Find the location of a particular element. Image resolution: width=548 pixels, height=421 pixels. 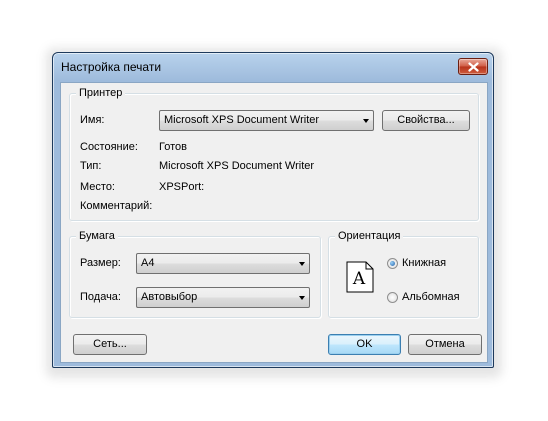

page-preview-letter: A is located at coordinates (359, 279).